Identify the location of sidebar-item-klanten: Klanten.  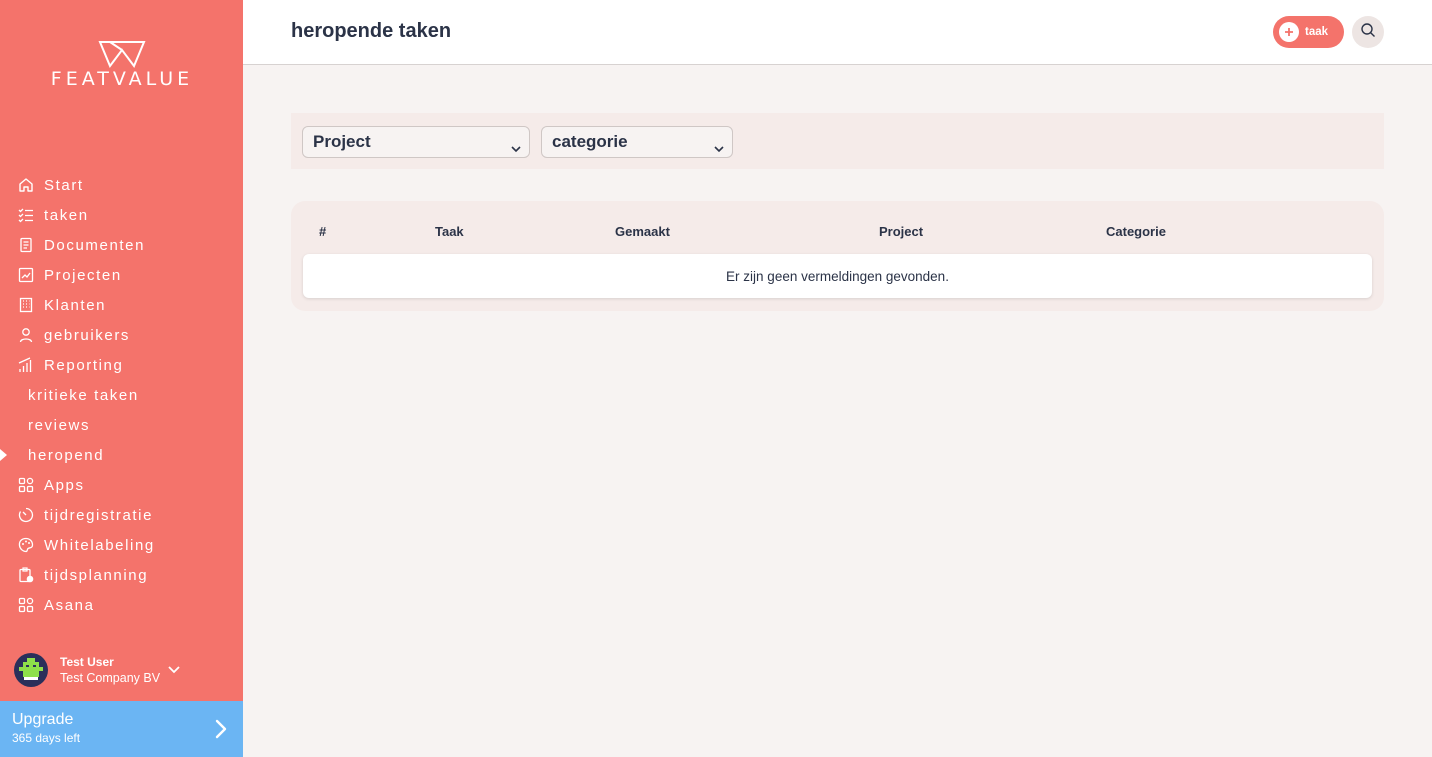
(121, 305).